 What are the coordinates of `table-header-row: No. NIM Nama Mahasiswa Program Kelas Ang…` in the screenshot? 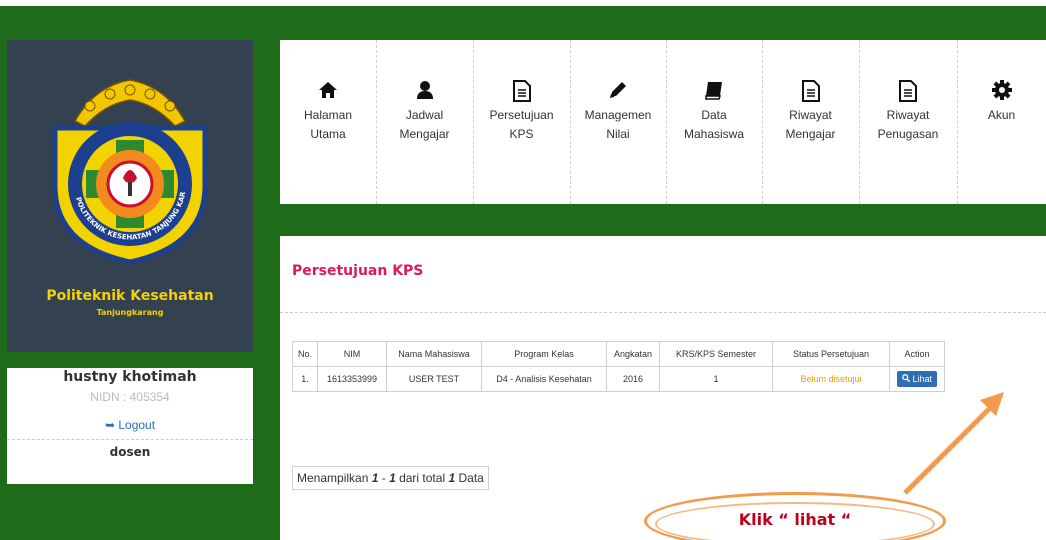 It's located at (618, 354).